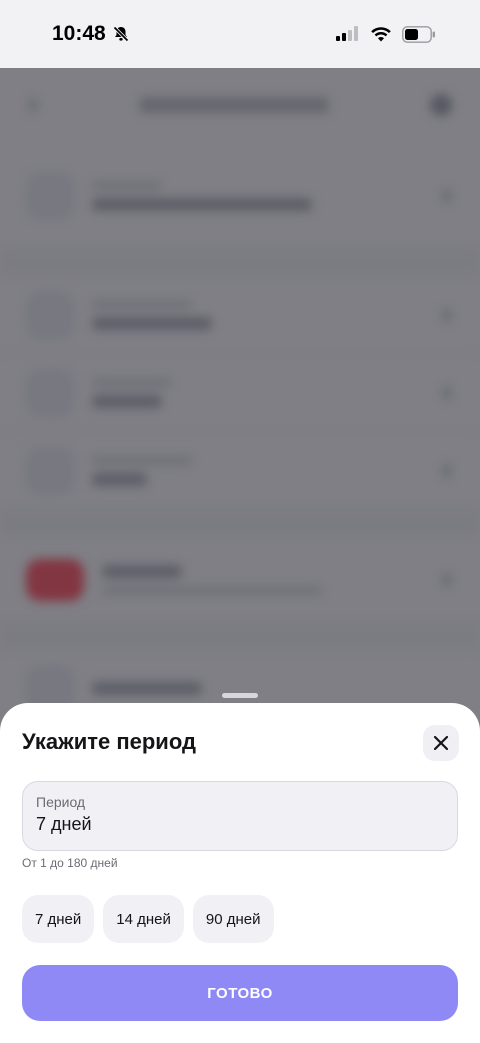 This screenshot has width=480, height=1043. What do you see at coordinates (58, 919) in the screenshot?
I see `chip-7-days: 7 дней` at bounding box center [58, 919].